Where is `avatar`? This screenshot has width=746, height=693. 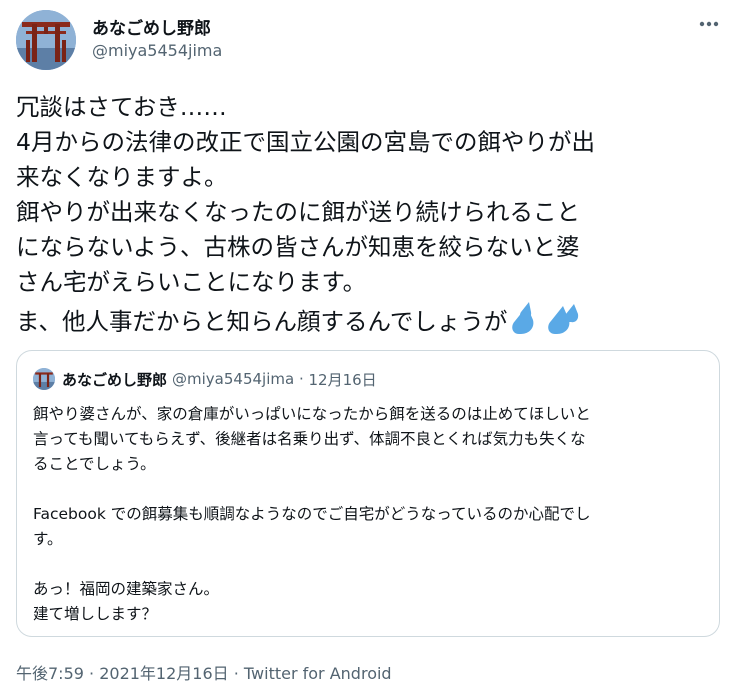 avatar is located at coordinates (46, 40).